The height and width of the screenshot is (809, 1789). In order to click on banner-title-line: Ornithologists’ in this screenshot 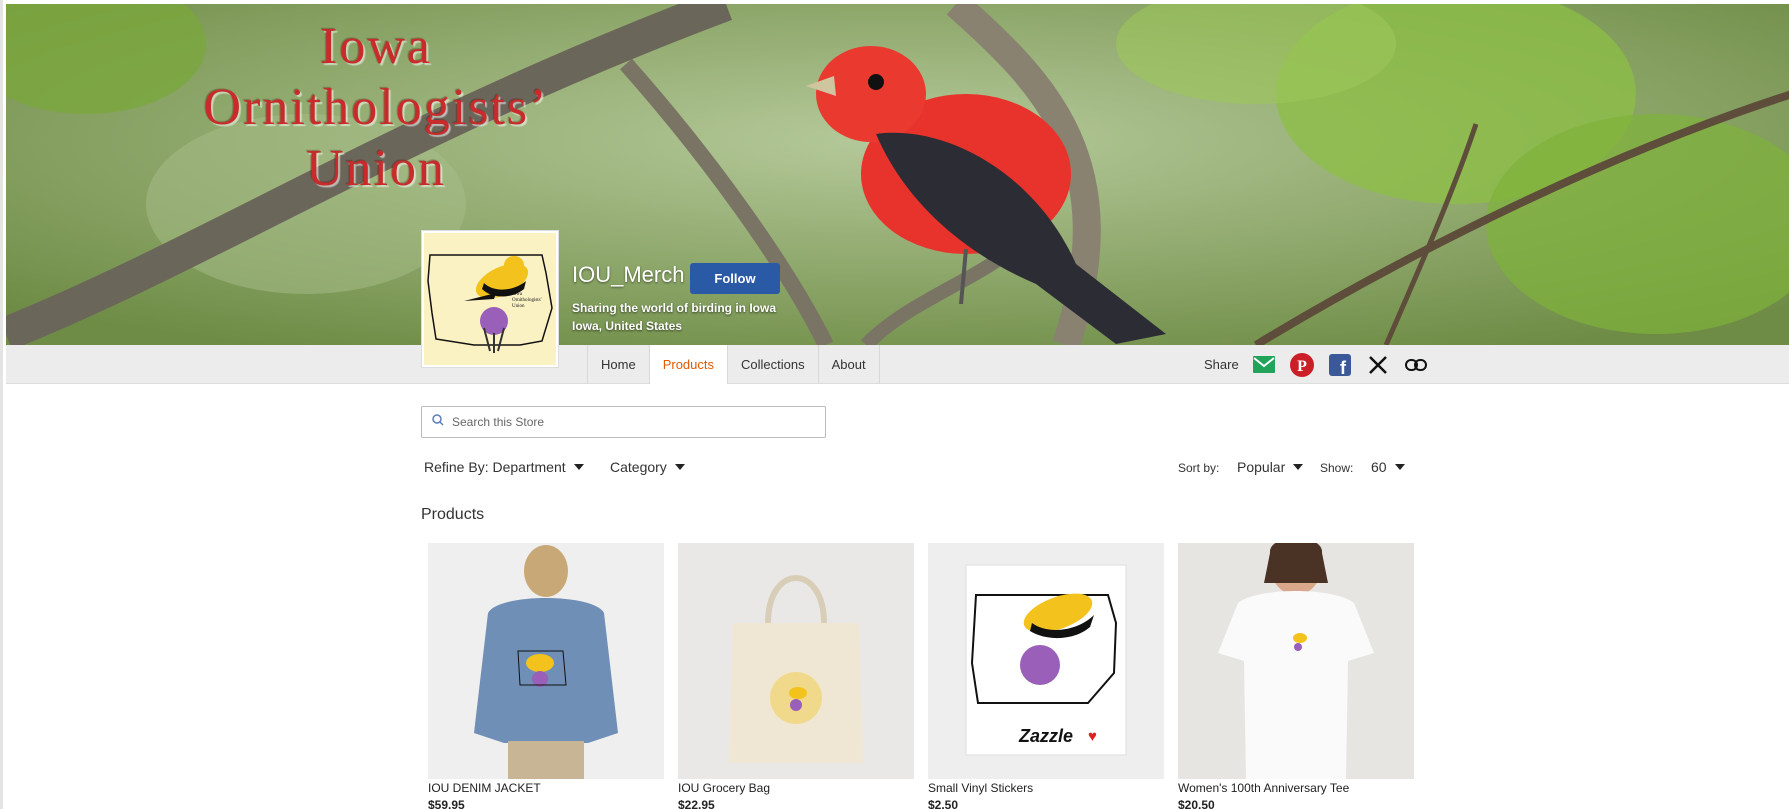, I will do `click(376, 107)`.